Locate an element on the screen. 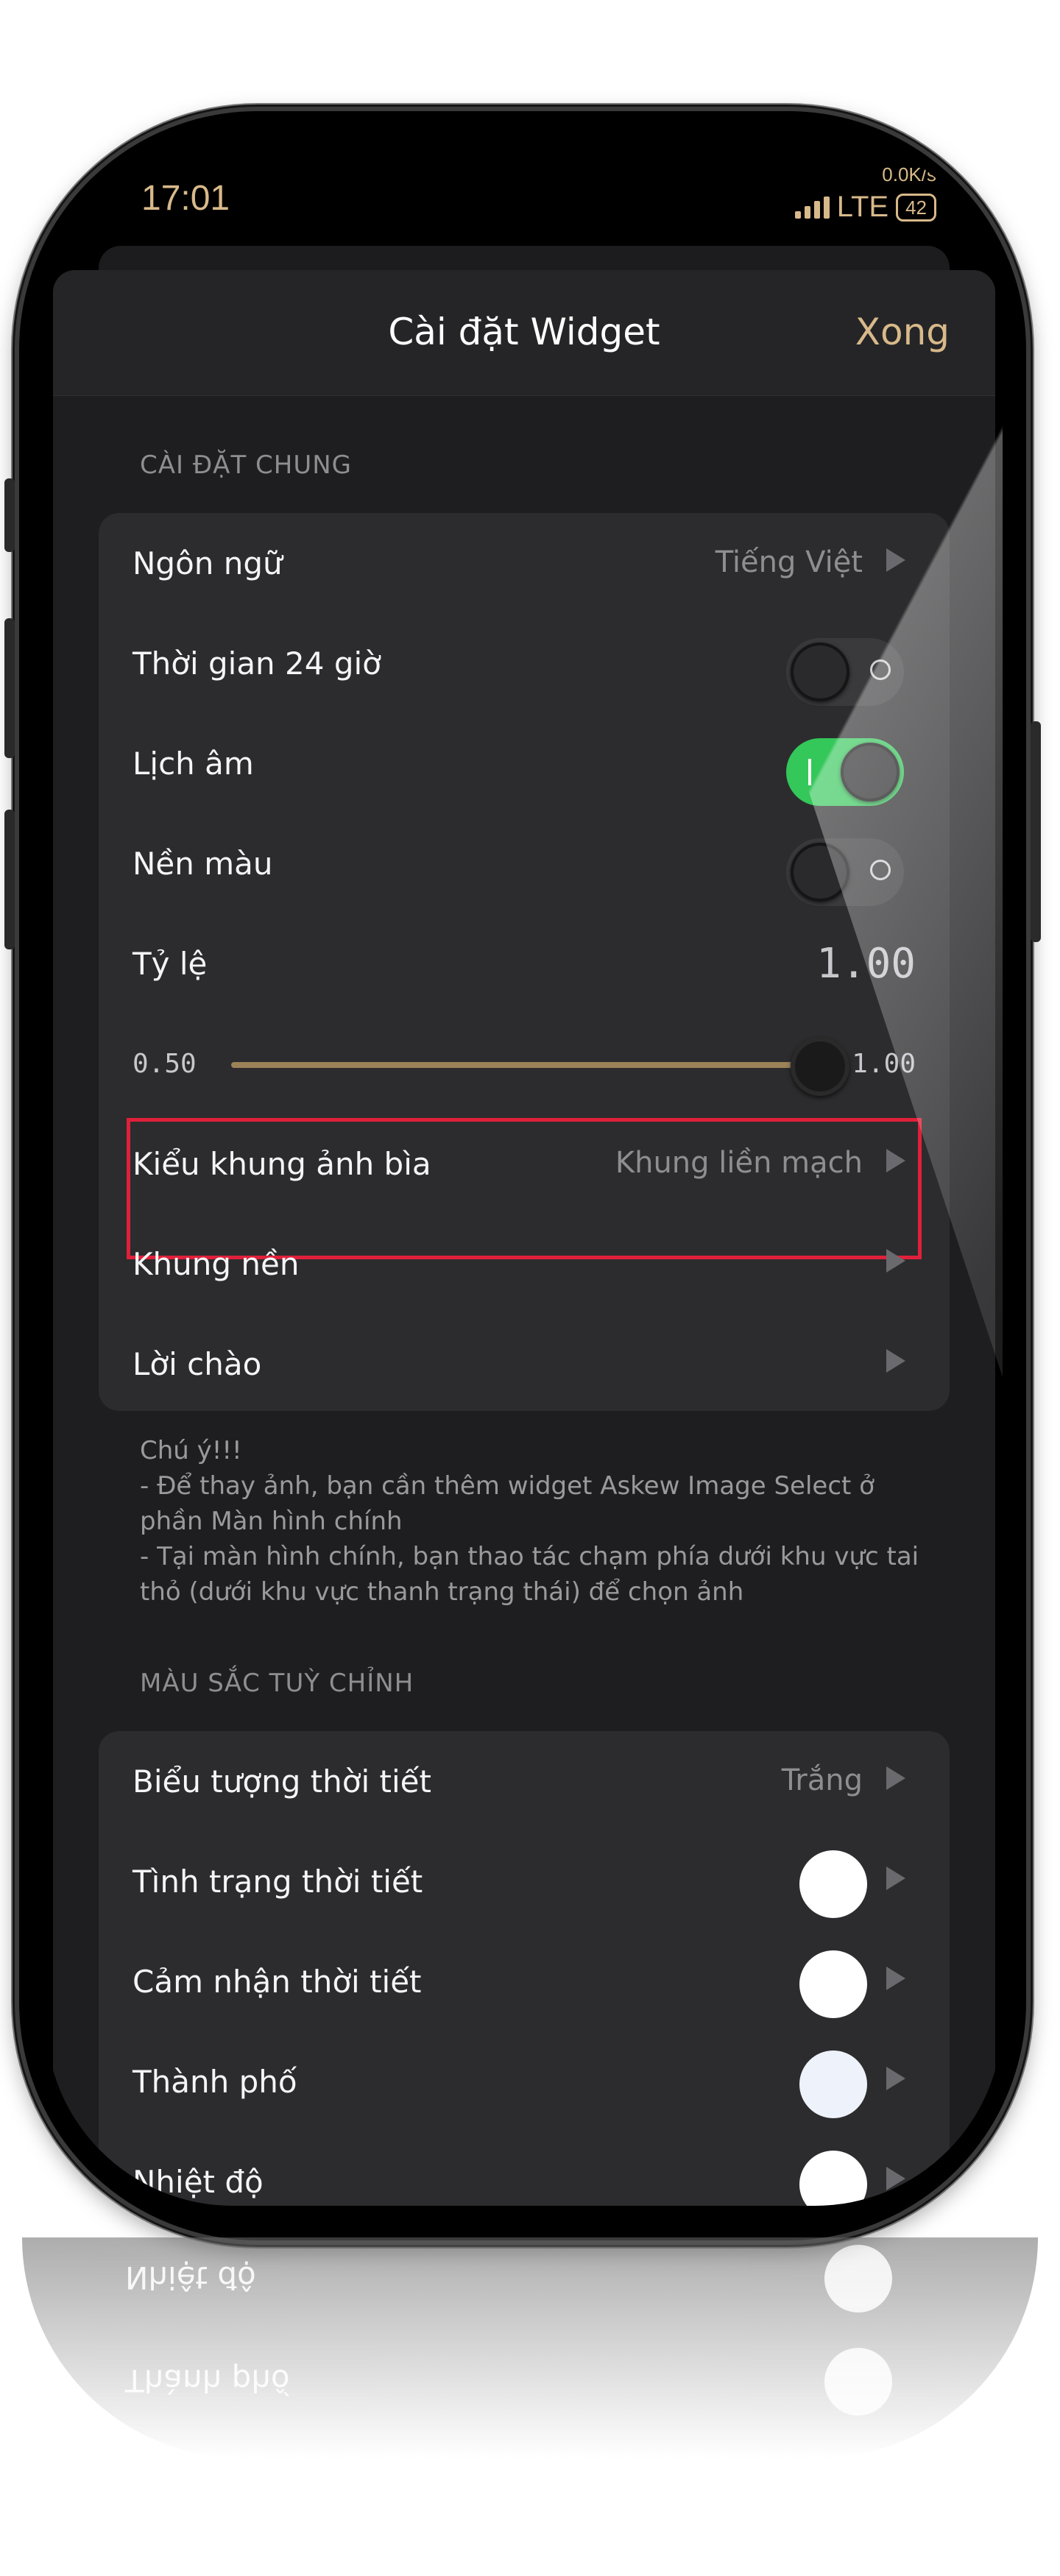  slider-min-label: 0.50 is located at coordinates (164, 1064).